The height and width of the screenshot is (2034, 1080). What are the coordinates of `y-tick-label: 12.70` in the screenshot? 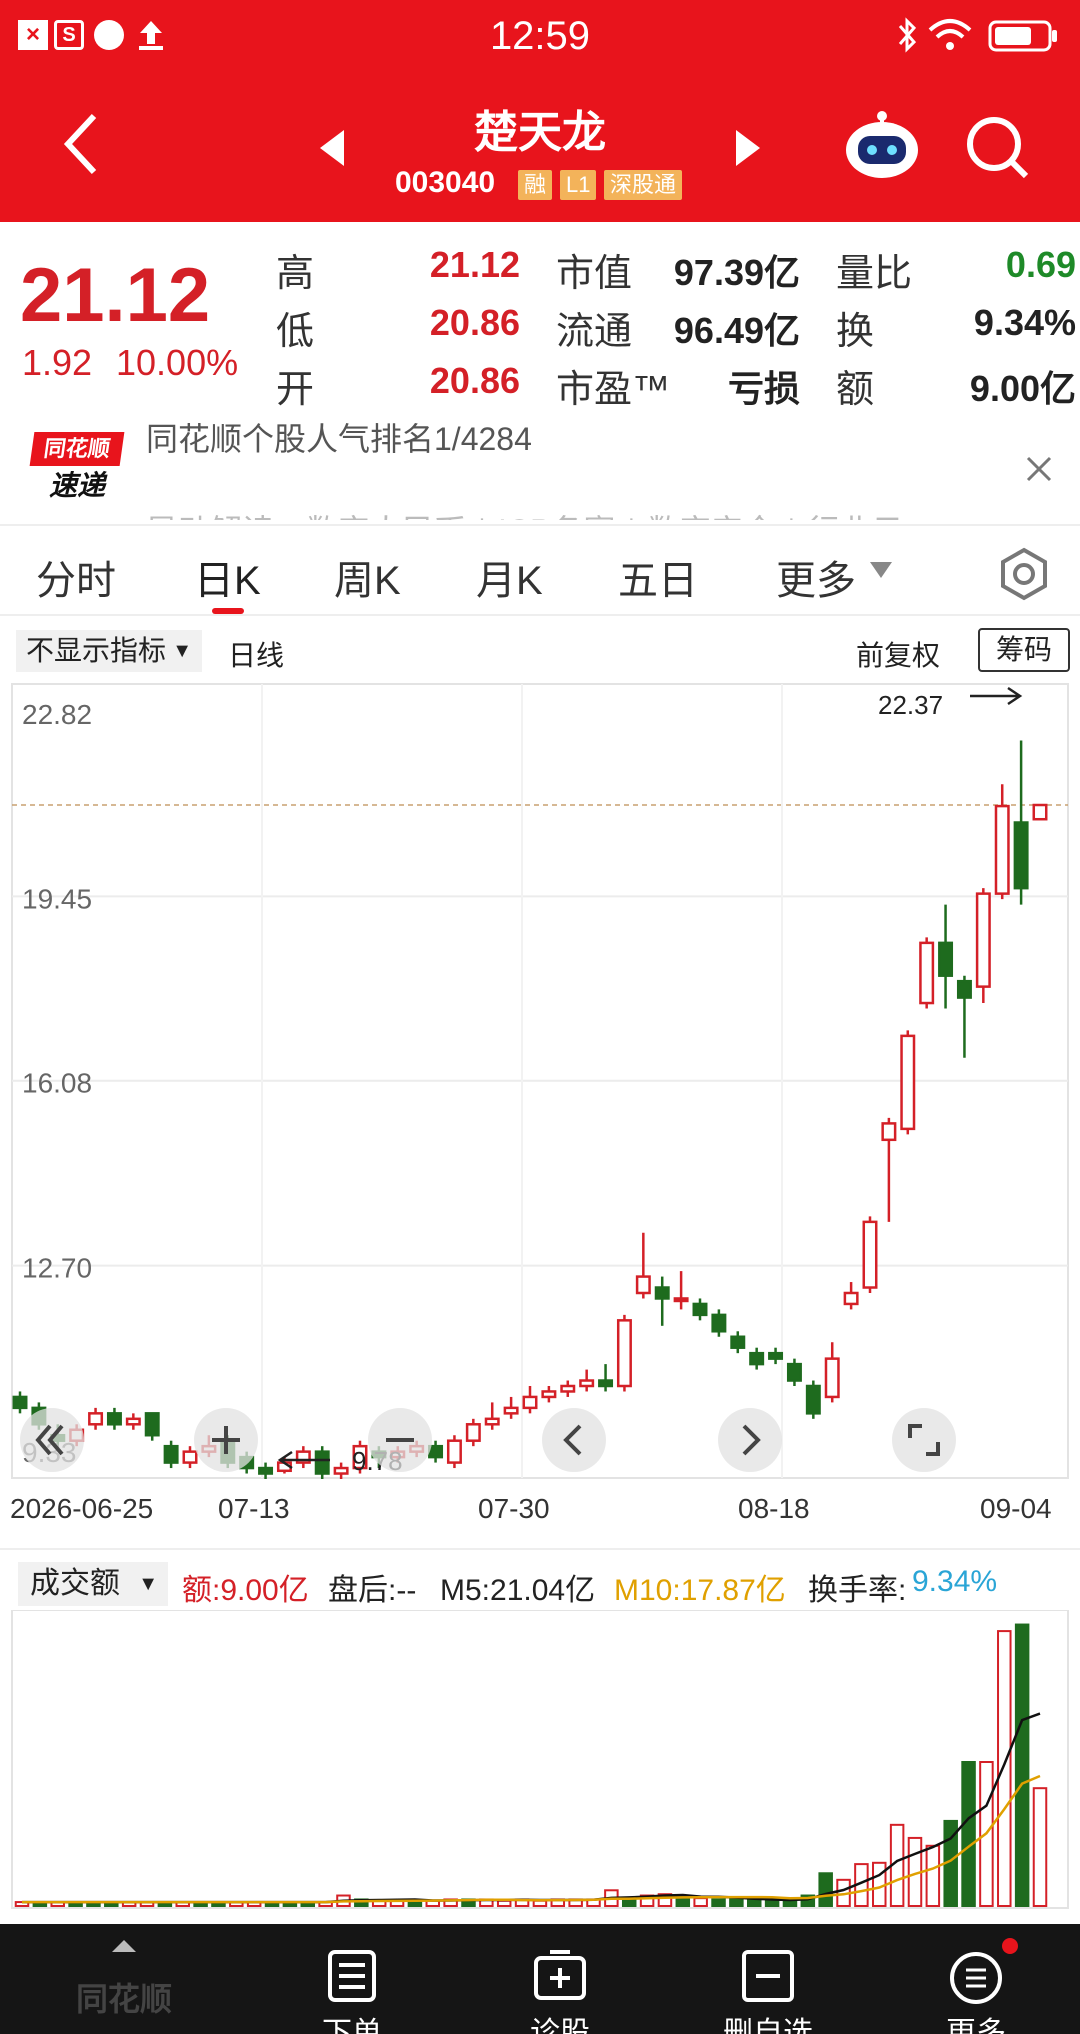 It's located at (57, 1268).